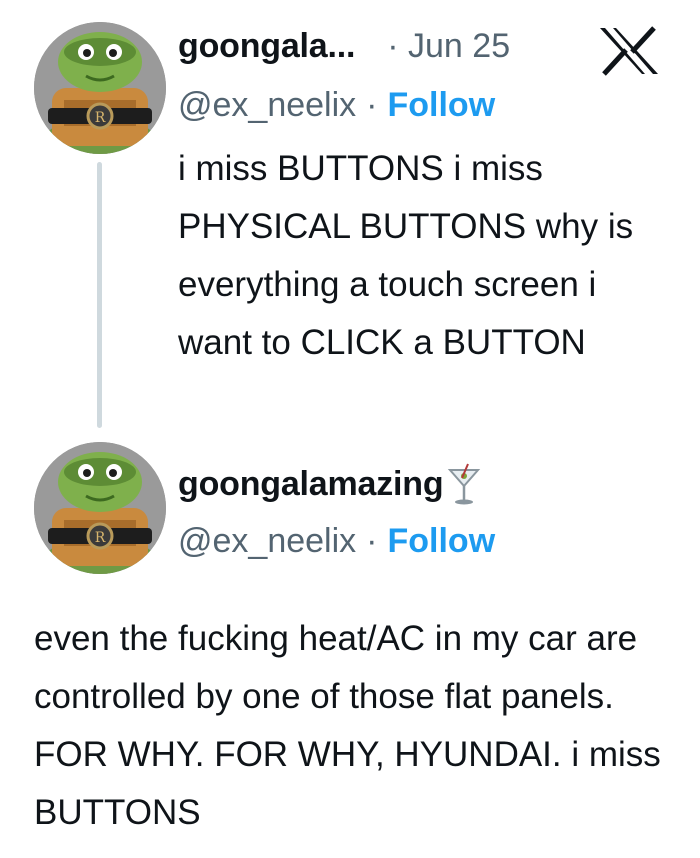 This screenshot has width=700, height=858. I want to click on tweet-date: · Jun 25, so click(448, 46).